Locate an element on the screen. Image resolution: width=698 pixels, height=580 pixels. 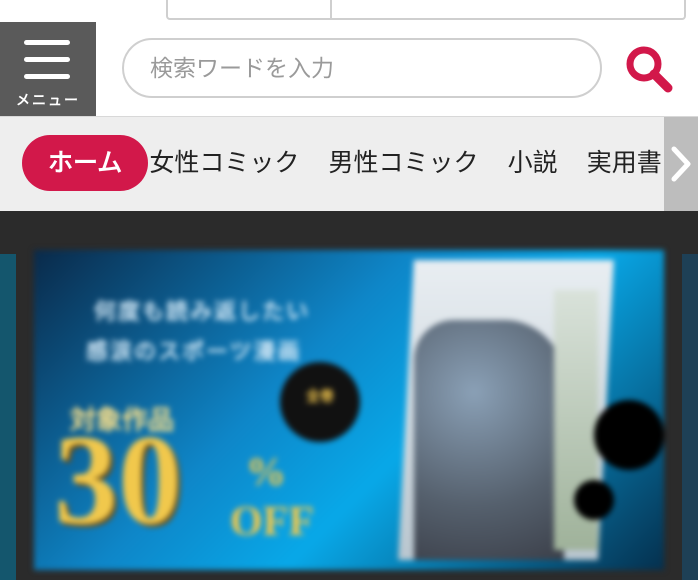
tab-home: ホーム is located at coordinates (85, 163).